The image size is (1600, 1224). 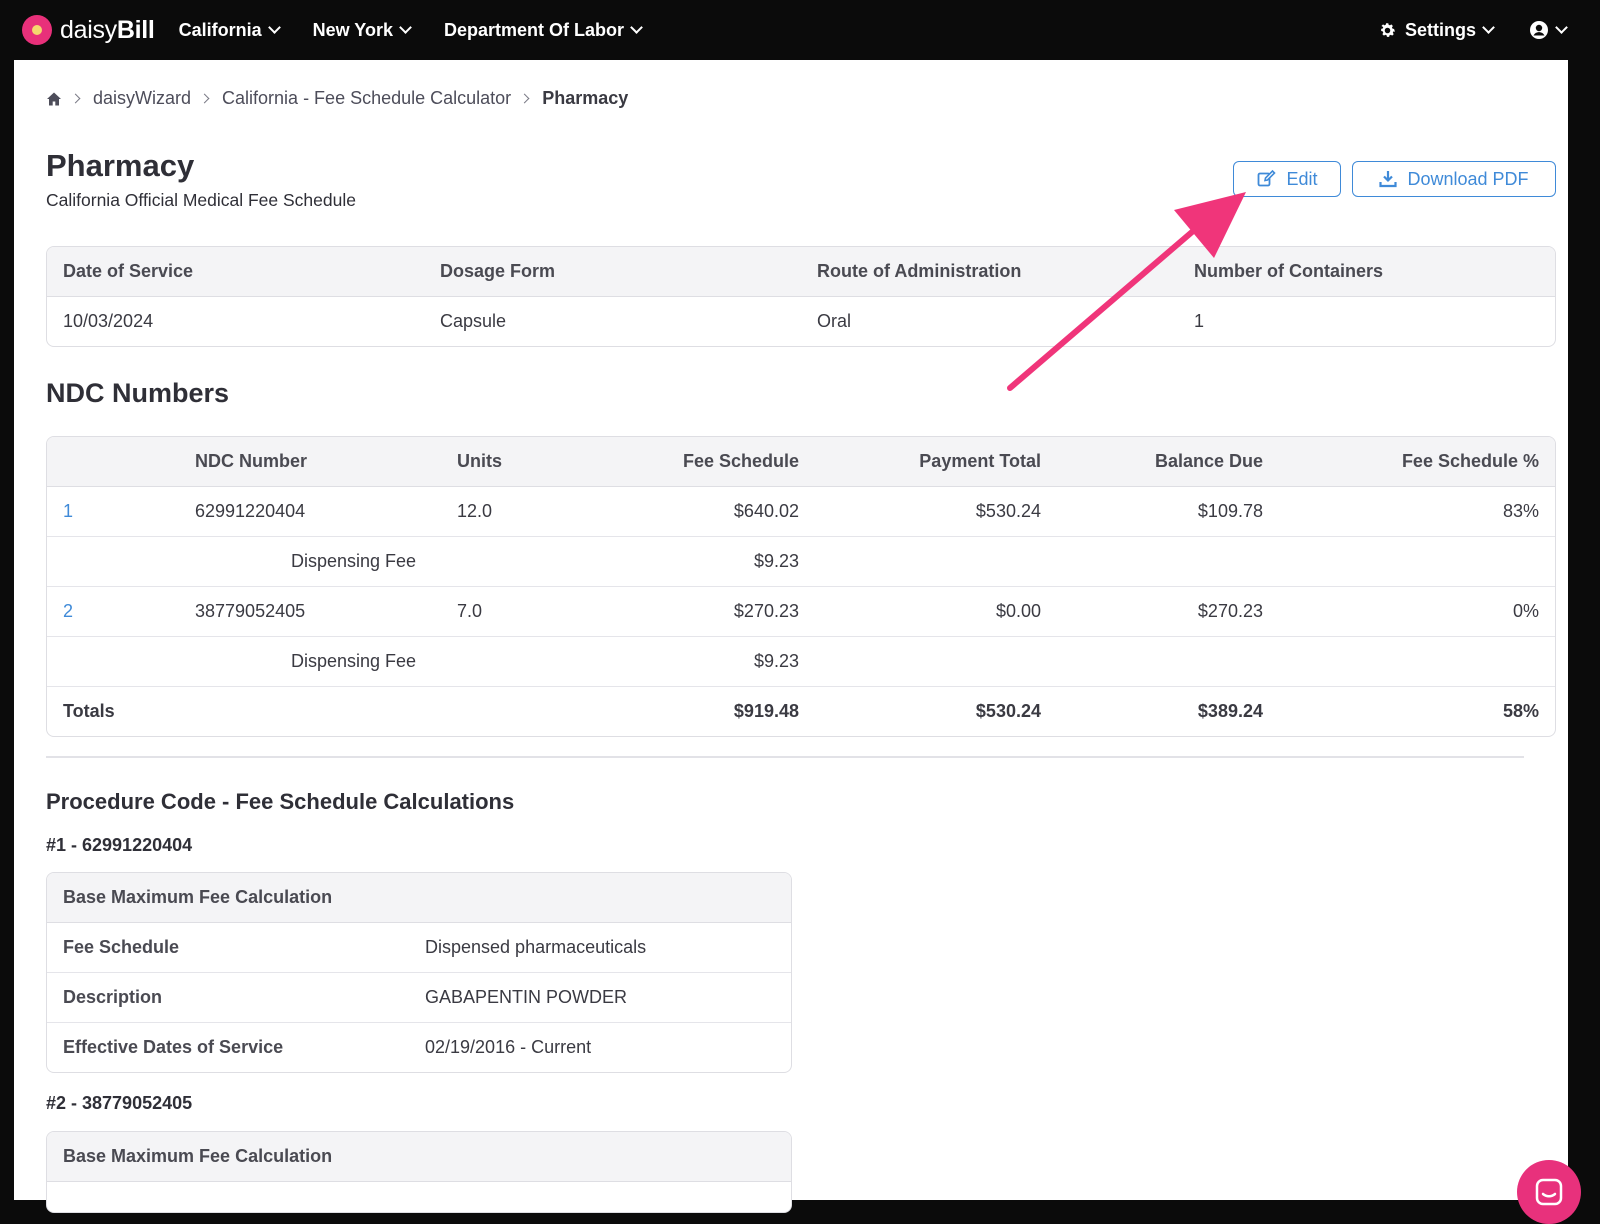 What do you see at coordinates (766, 711) in the screenshot?
I see `total-fee-schedule: $919.48` at bounding box center [766, 711].